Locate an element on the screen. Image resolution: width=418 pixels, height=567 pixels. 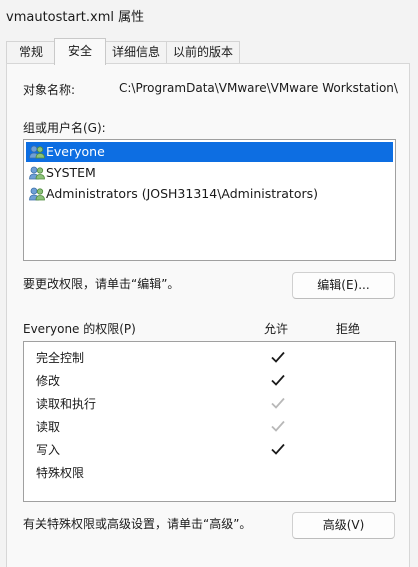
list-item: SYSTEM is located at coordinates (209, 173).